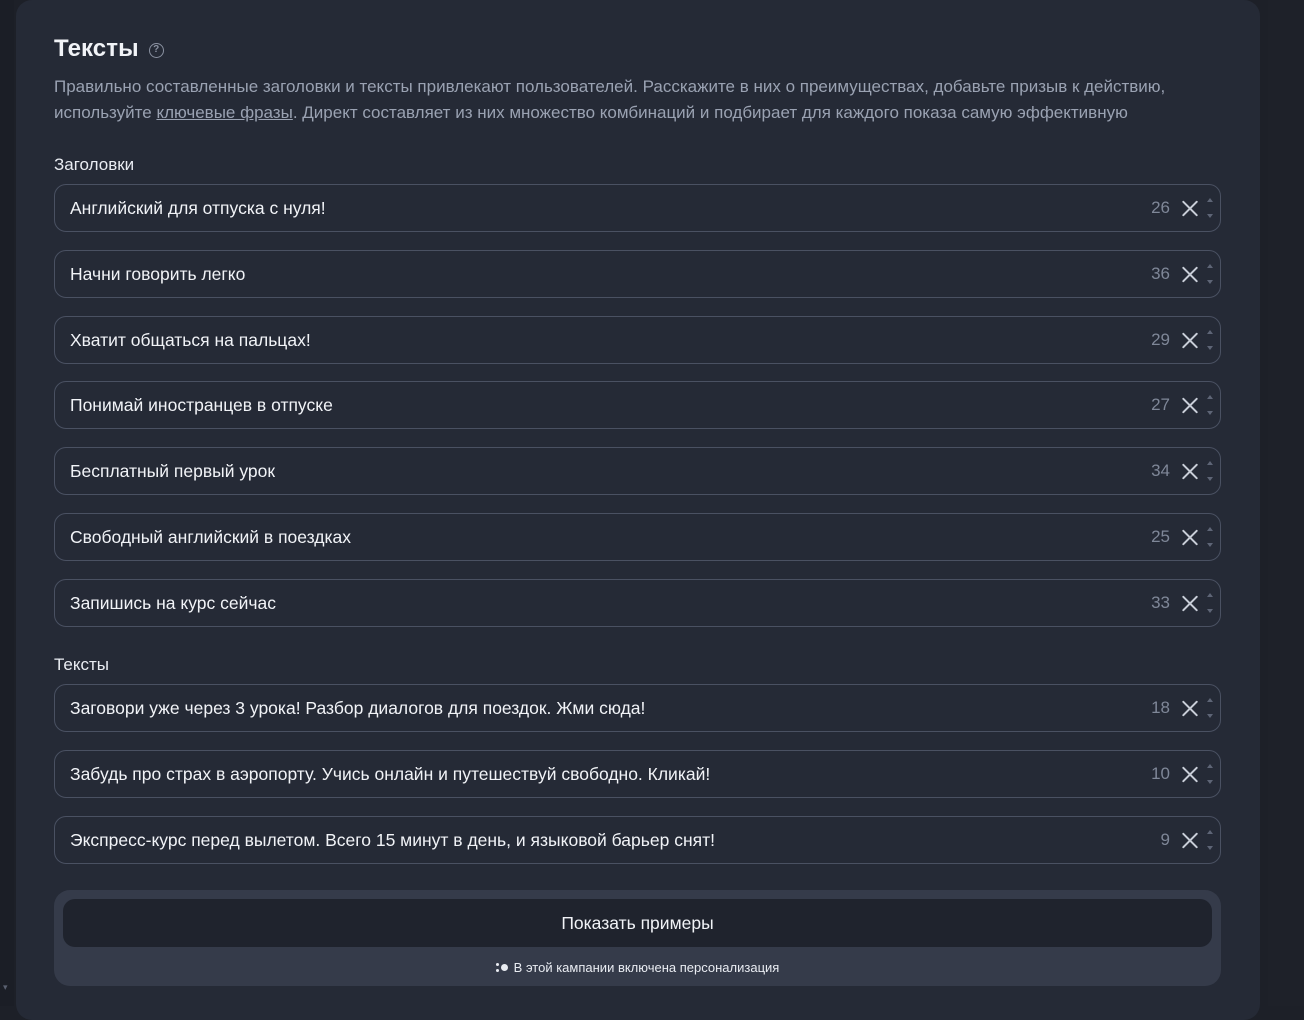 Image resolution: width=1304 pixels, height=1020 pixels. Describe the element at coordinates (1160, 602) in the screenshot. I see `char-counter: 33` at that location.